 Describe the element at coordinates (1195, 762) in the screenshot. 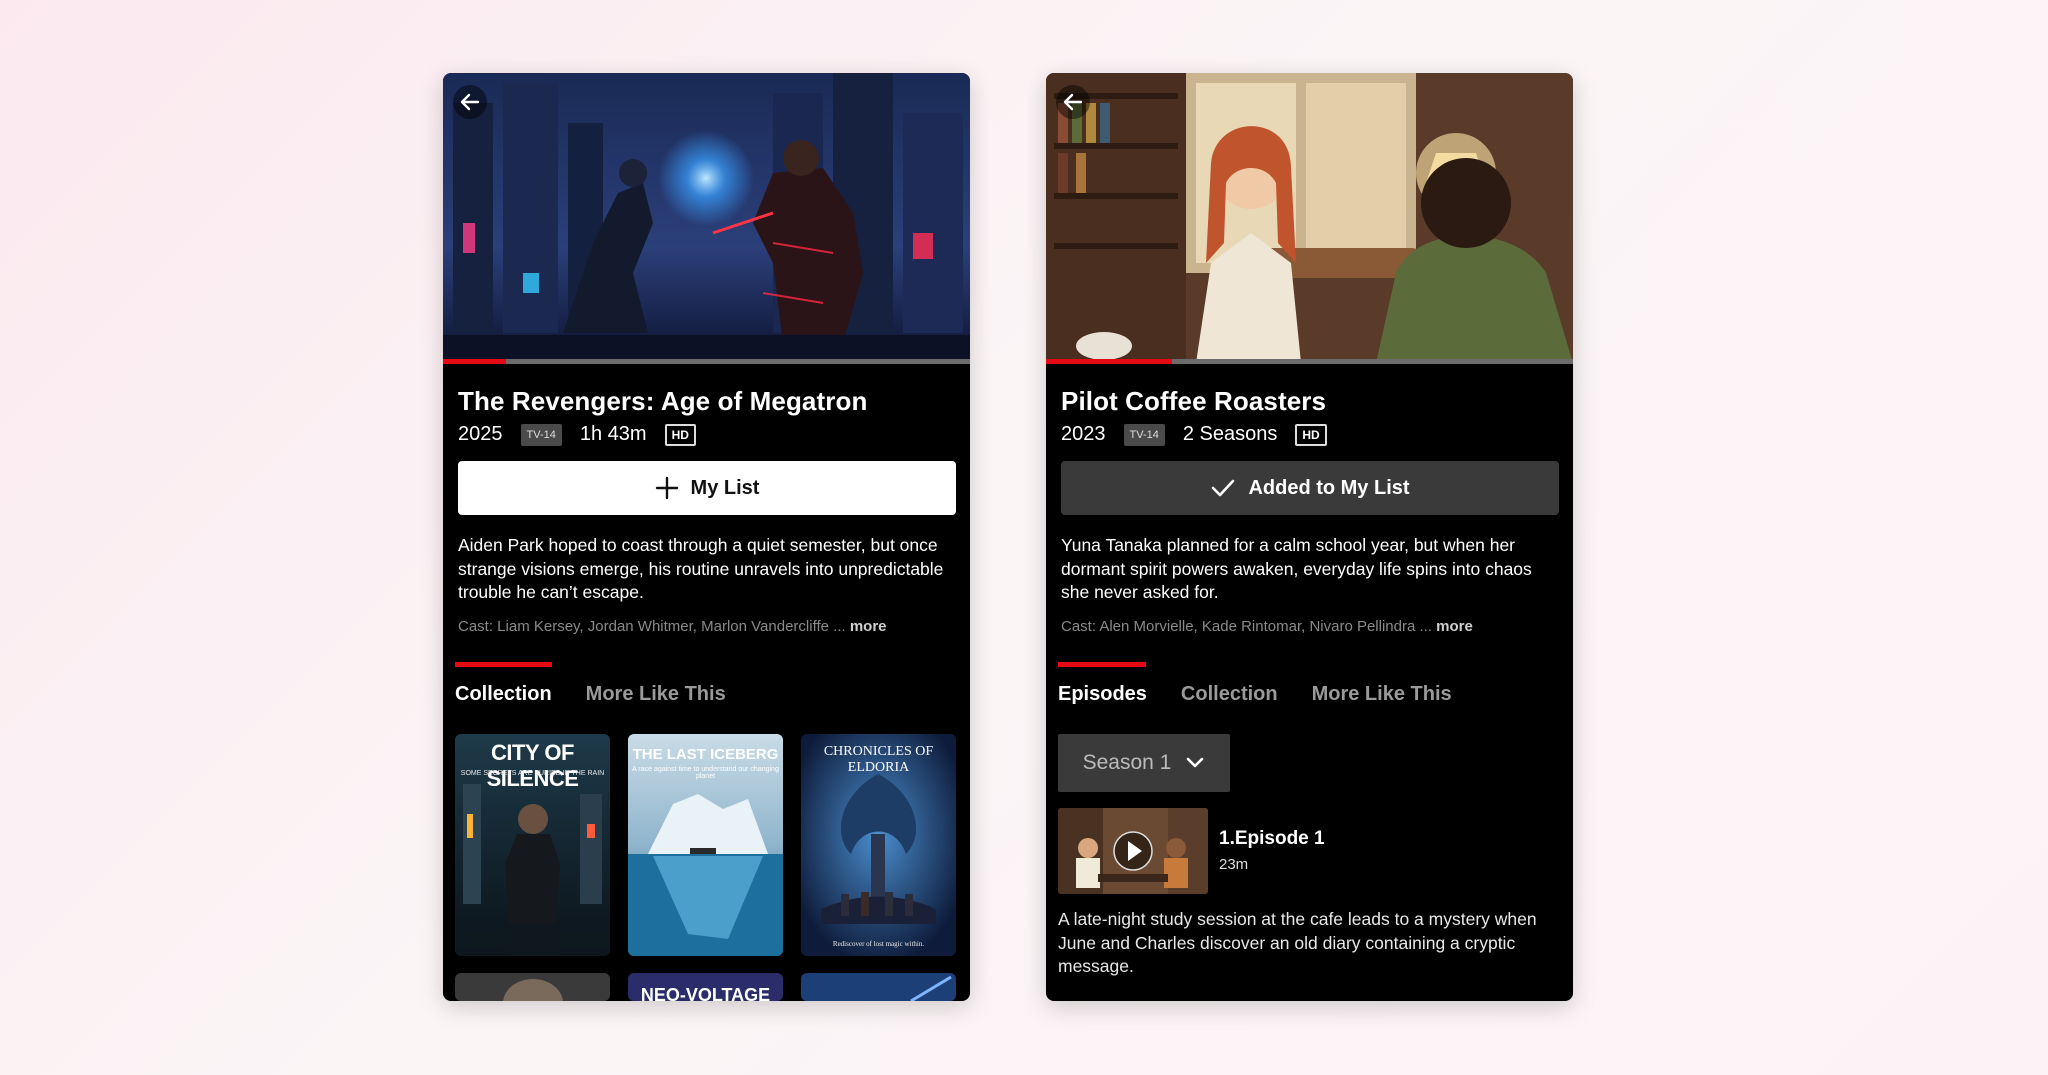

I see `chevron-down-icon` at that location.